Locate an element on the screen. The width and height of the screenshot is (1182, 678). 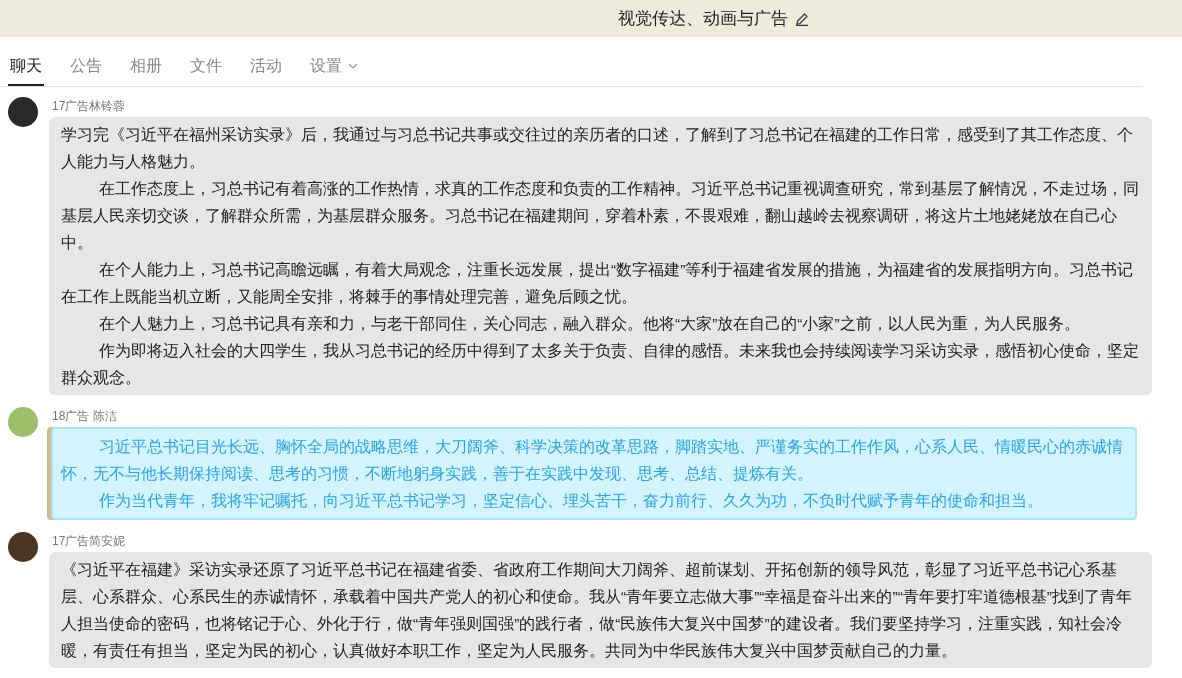
tab: 相册 is located at coordinates (146, 67).